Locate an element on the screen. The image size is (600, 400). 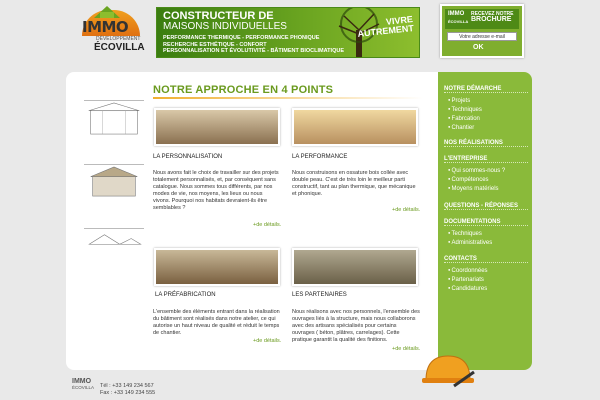
sidebar-item-candidatures: Candidatures is located at coordinates (468, 288).